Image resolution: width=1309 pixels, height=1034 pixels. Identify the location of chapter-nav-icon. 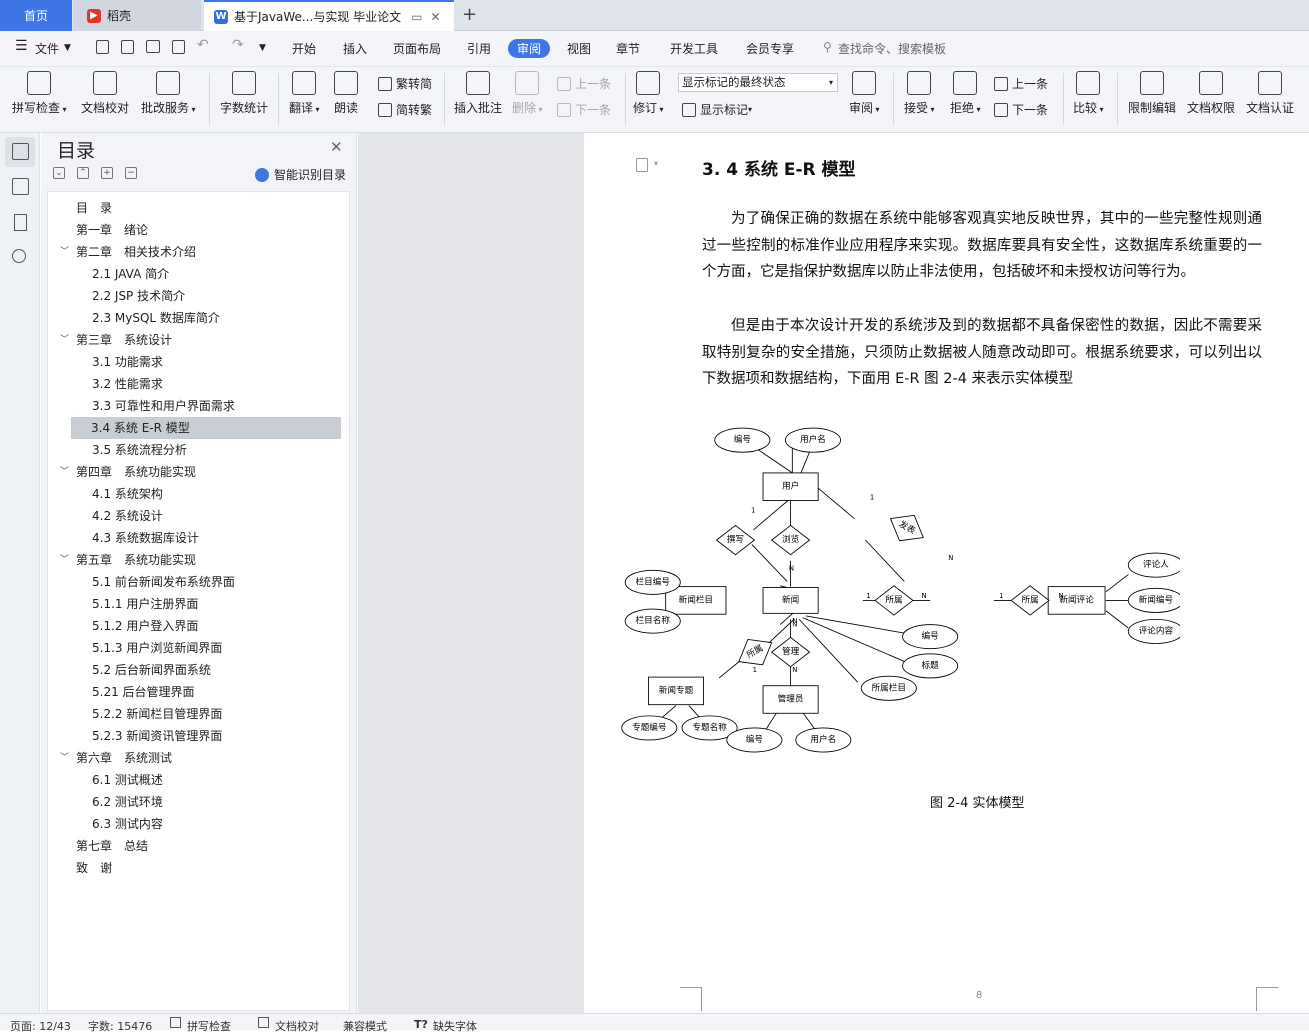
(20, 186).